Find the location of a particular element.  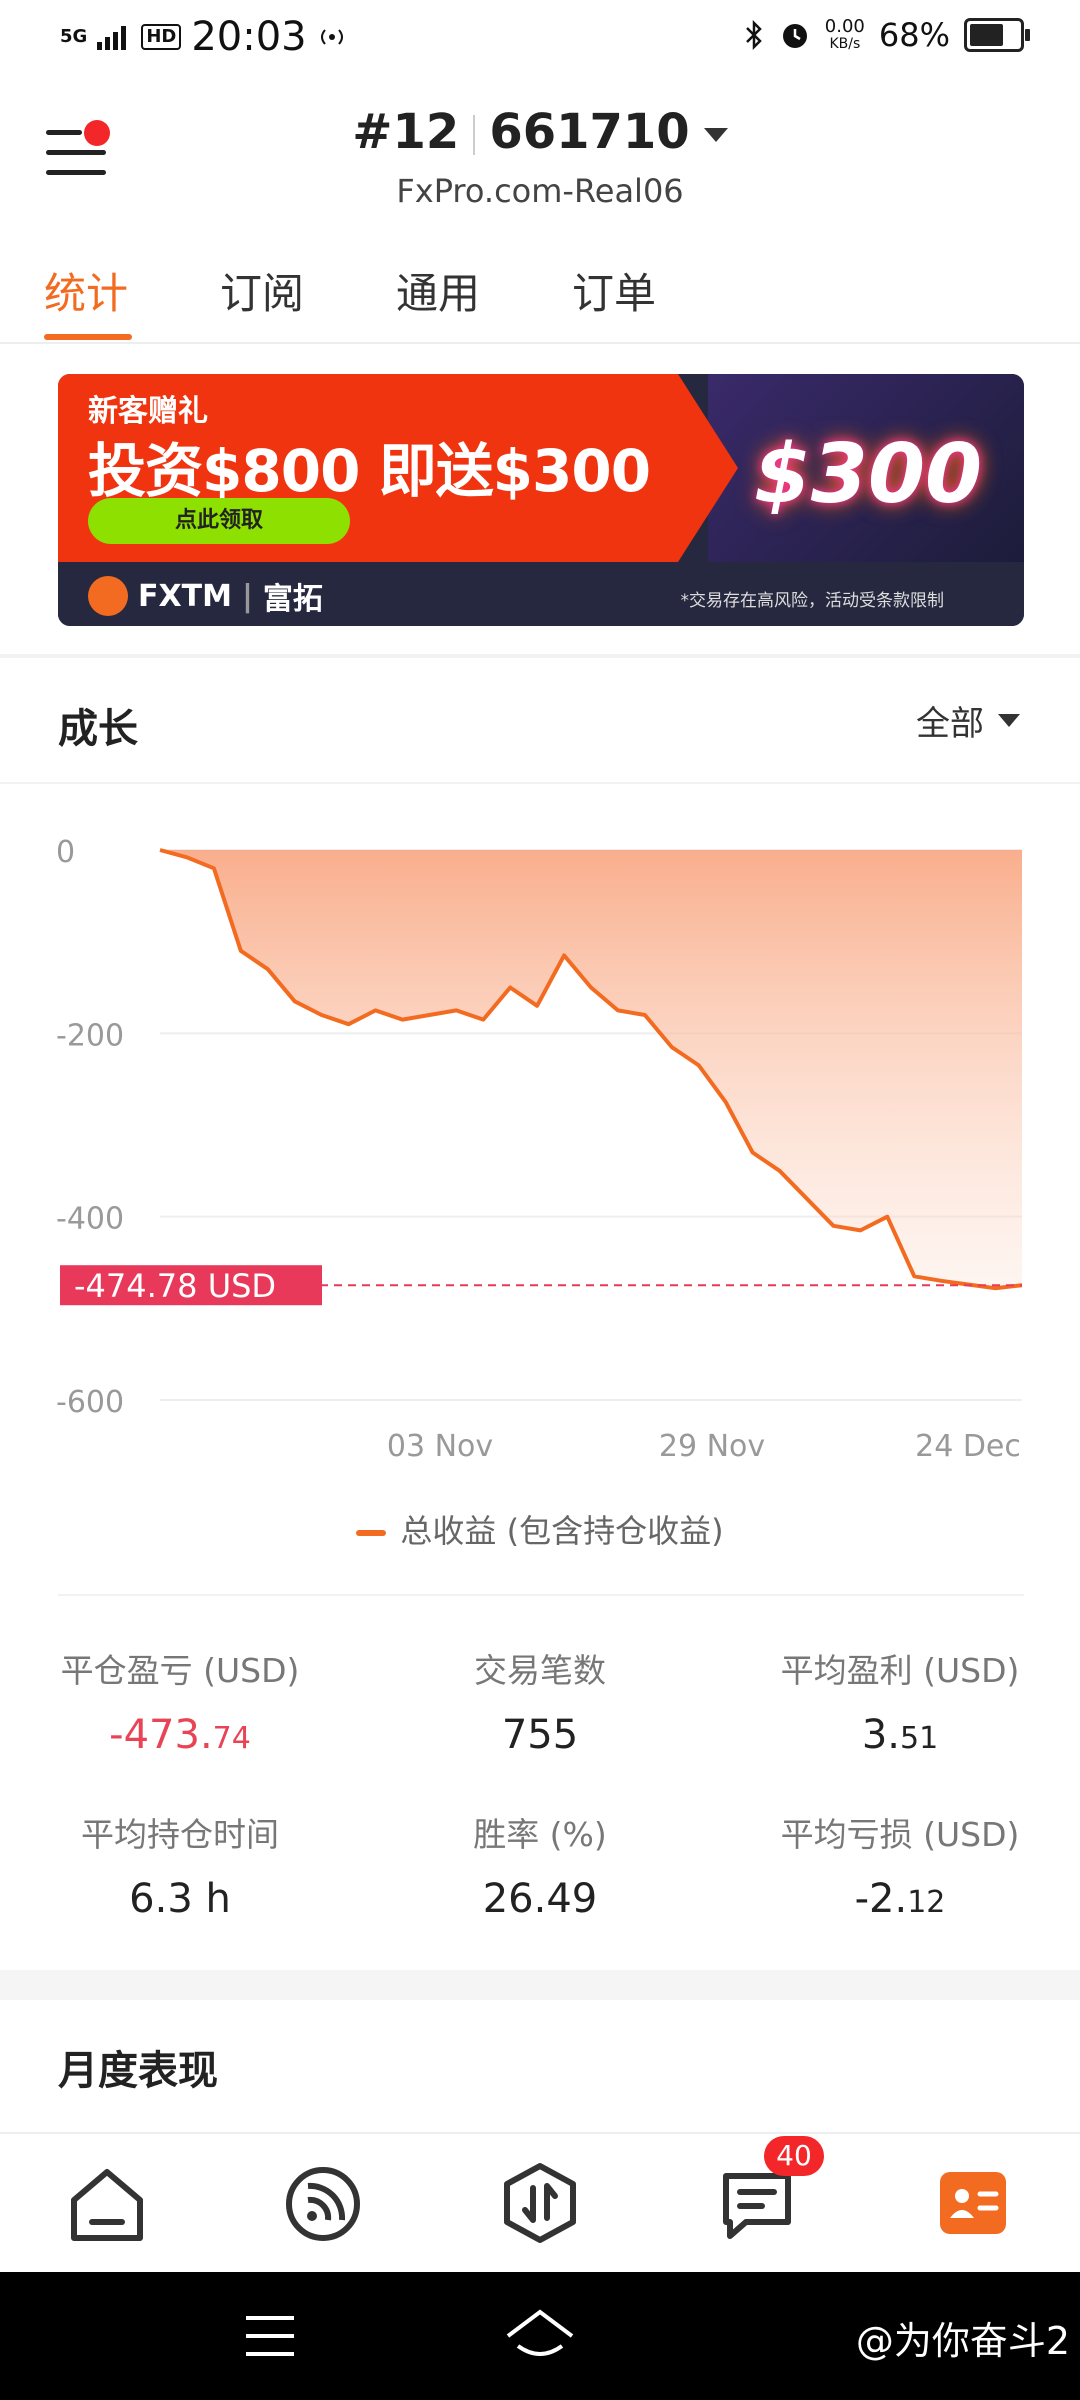

banner-risk-note: *交易存在高风险，活动受条款限制 is located at coordinates (812, 601).